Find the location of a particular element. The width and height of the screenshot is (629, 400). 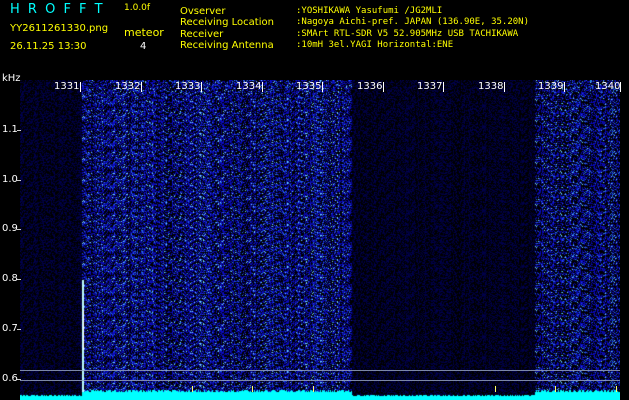

info-key-antenna: Receiving Antenna is located at coordinates (227, 45).